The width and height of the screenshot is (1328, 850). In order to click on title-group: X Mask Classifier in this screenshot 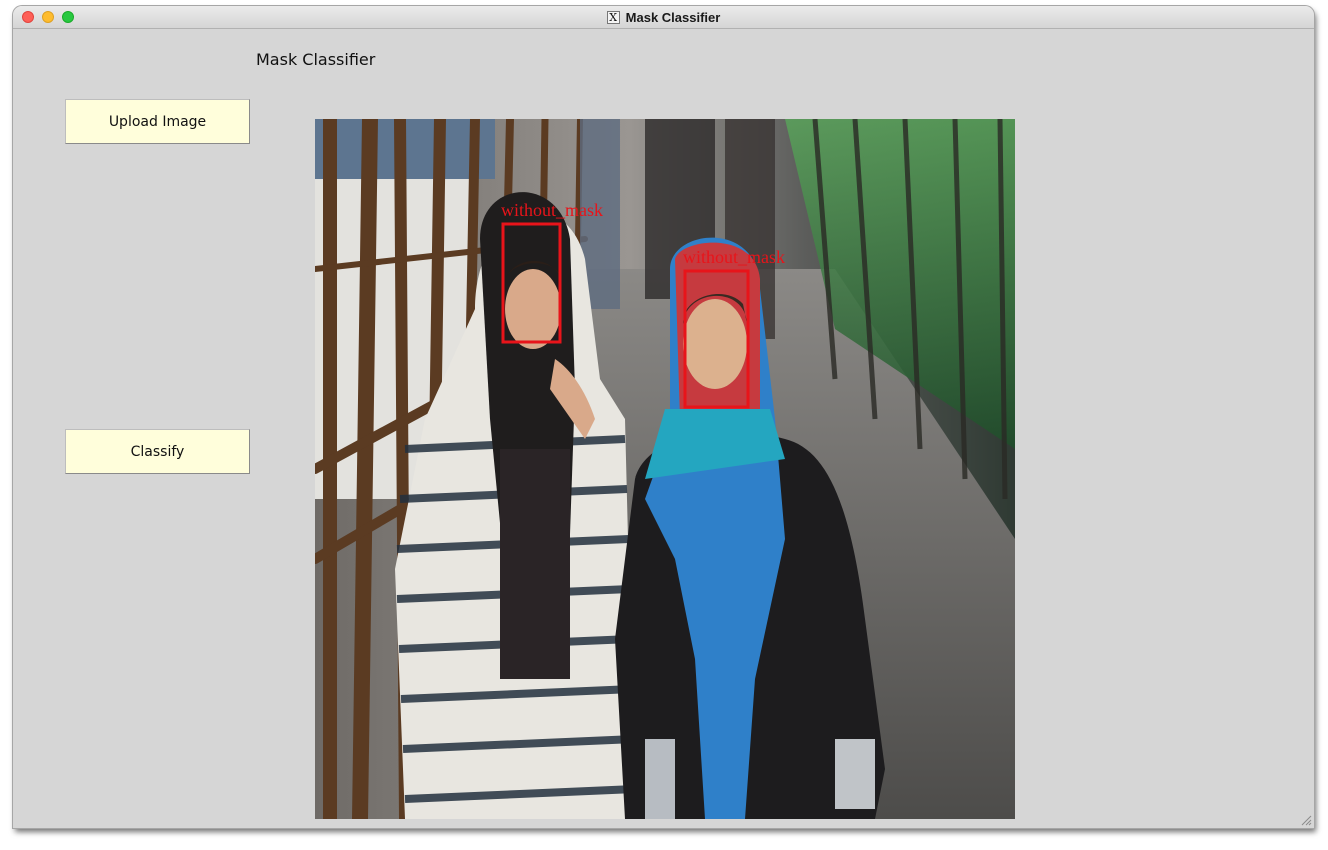, I will do `click(663, 17)`.